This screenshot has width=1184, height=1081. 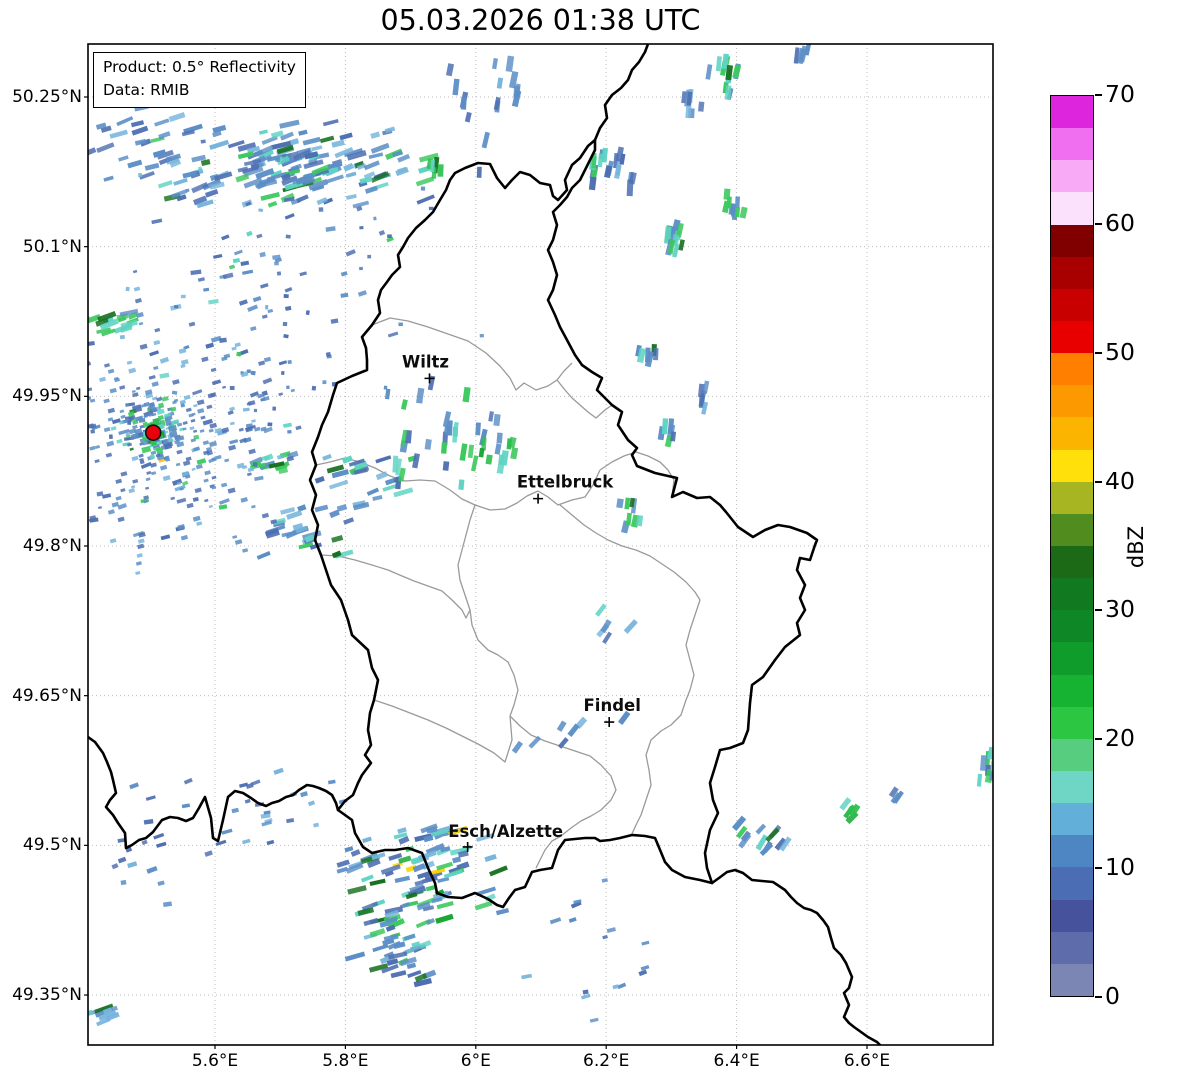 What do you see at coordinates (565, 482) in the screenshot?
I see `city-label: Ettelbruck` at bounding box center [565, 482].